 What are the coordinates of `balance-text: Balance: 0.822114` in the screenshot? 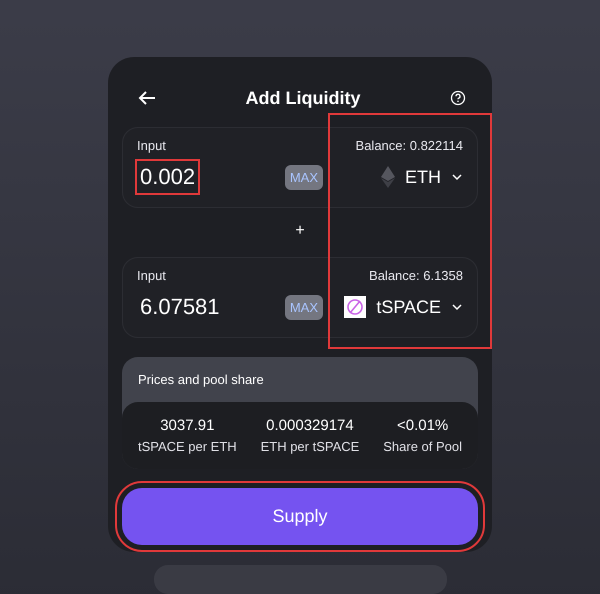 It's located at (409, 145).